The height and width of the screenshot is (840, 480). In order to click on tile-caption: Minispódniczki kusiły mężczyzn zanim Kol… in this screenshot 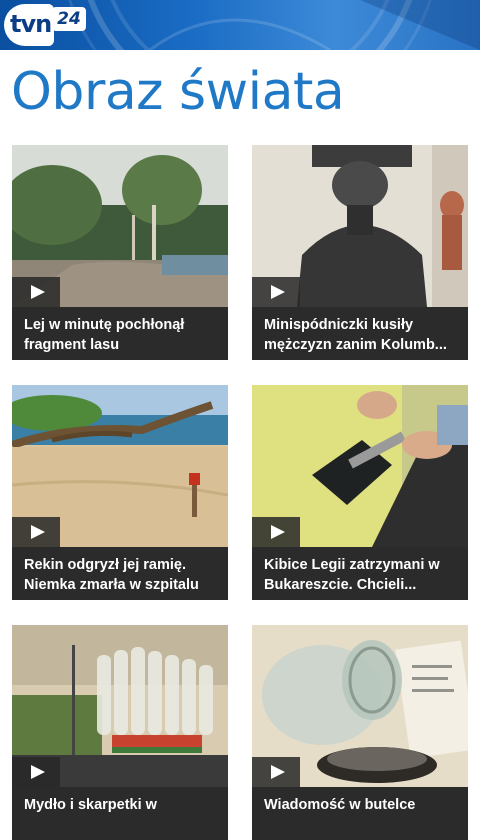, I will do `click(360, 333)`.